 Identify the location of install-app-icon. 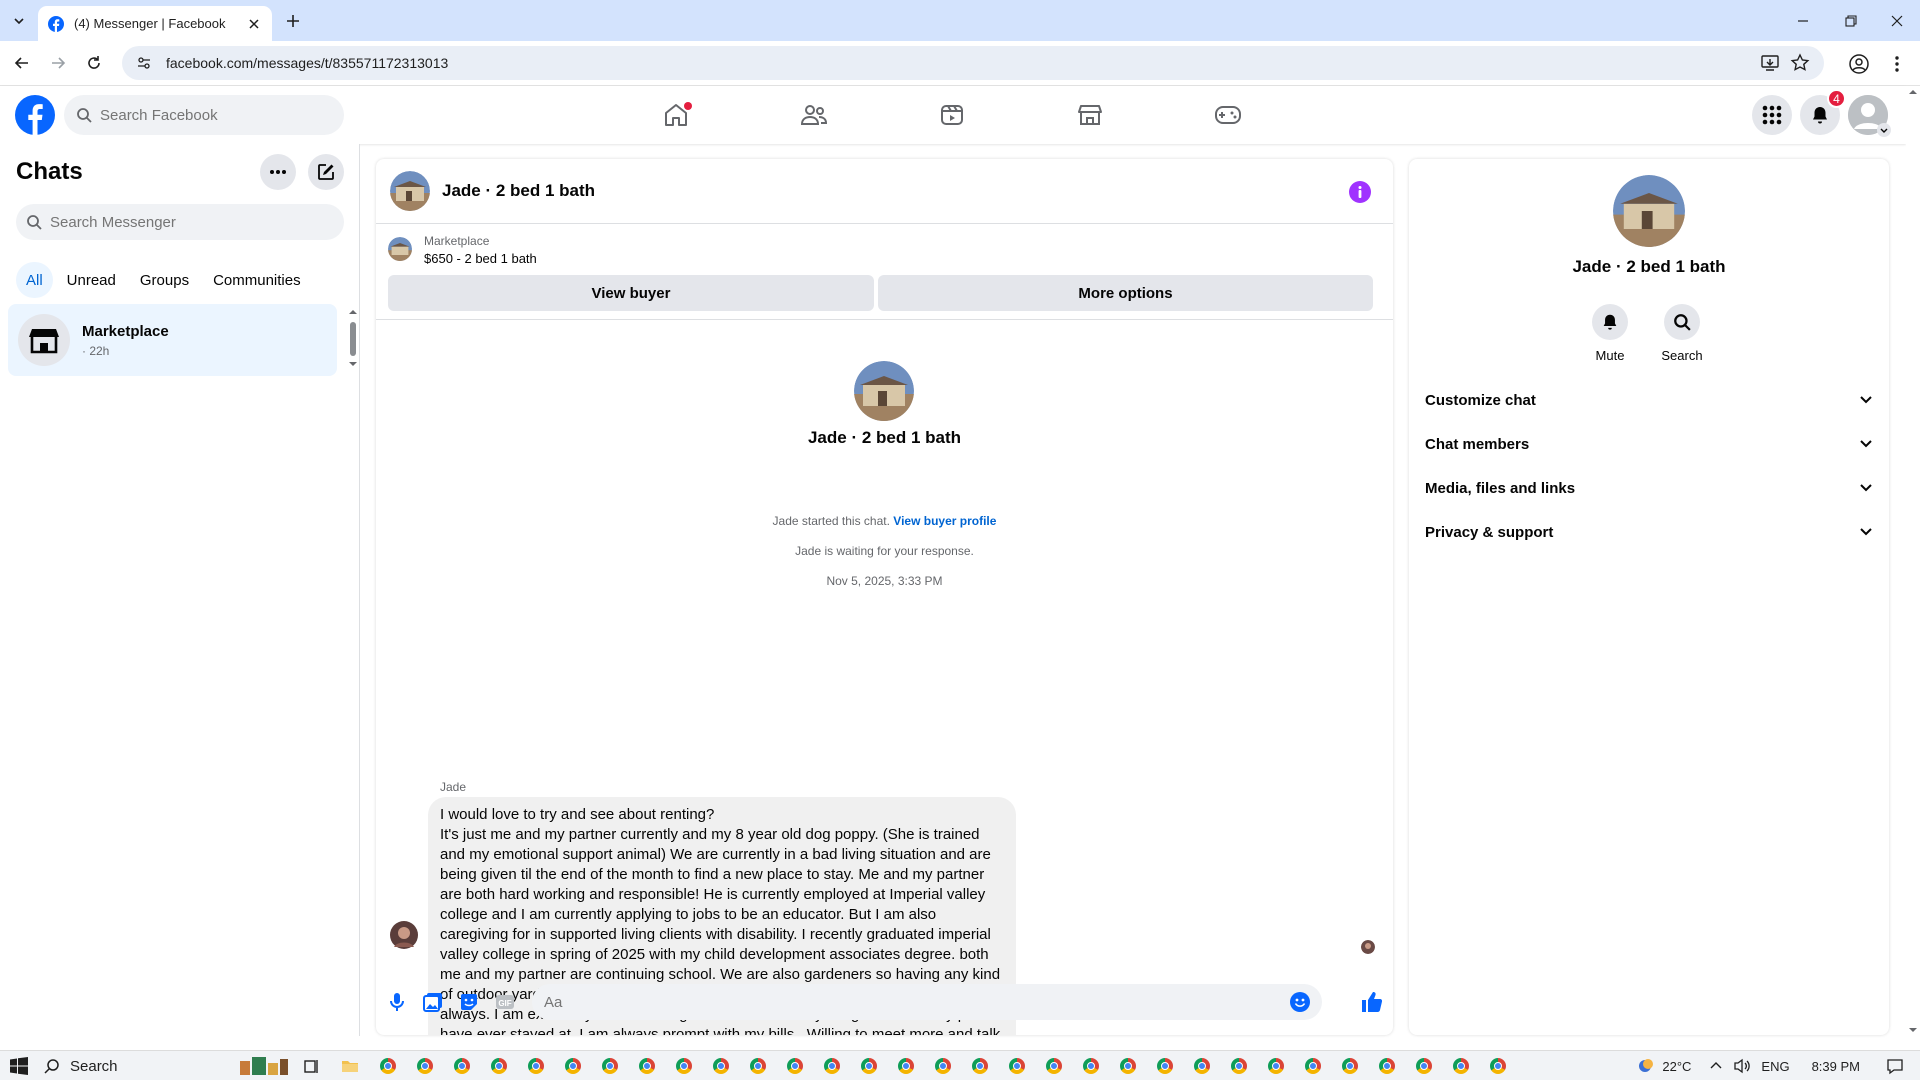
(1770, 63).